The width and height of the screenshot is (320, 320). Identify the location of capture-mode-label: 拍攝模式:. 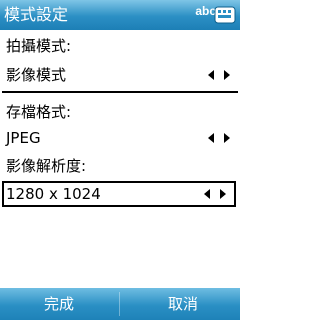
(39, 46).